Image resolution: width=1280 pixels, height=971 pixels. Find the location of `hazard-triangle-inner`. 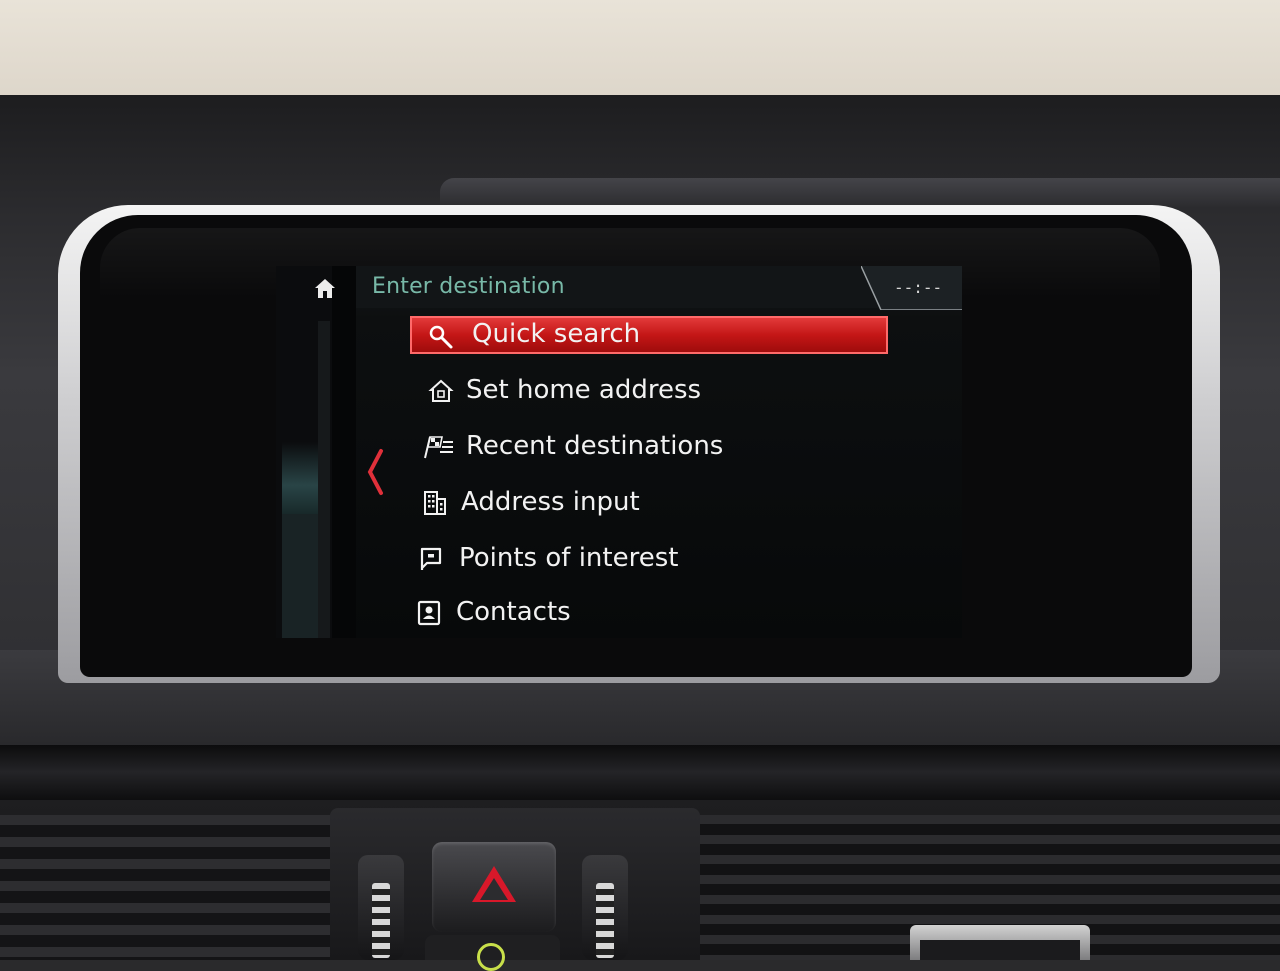

hazard-triangle-inner is located at coordinates (494, 889).